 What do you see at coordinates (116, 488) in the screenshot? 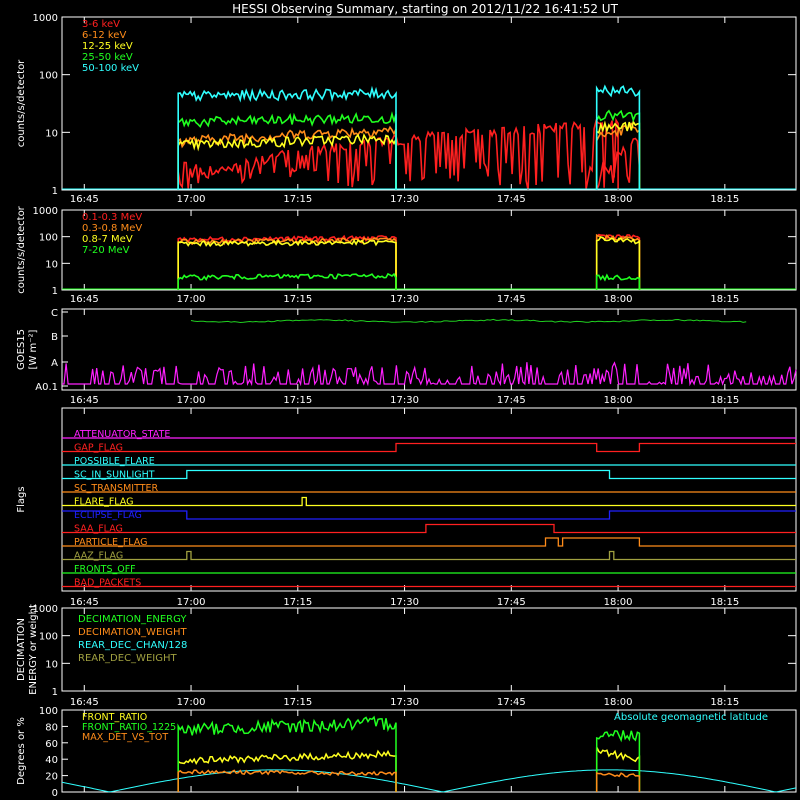
I see `flag-label: SC_TRANSMITTER` at bounding box center [116, 488].